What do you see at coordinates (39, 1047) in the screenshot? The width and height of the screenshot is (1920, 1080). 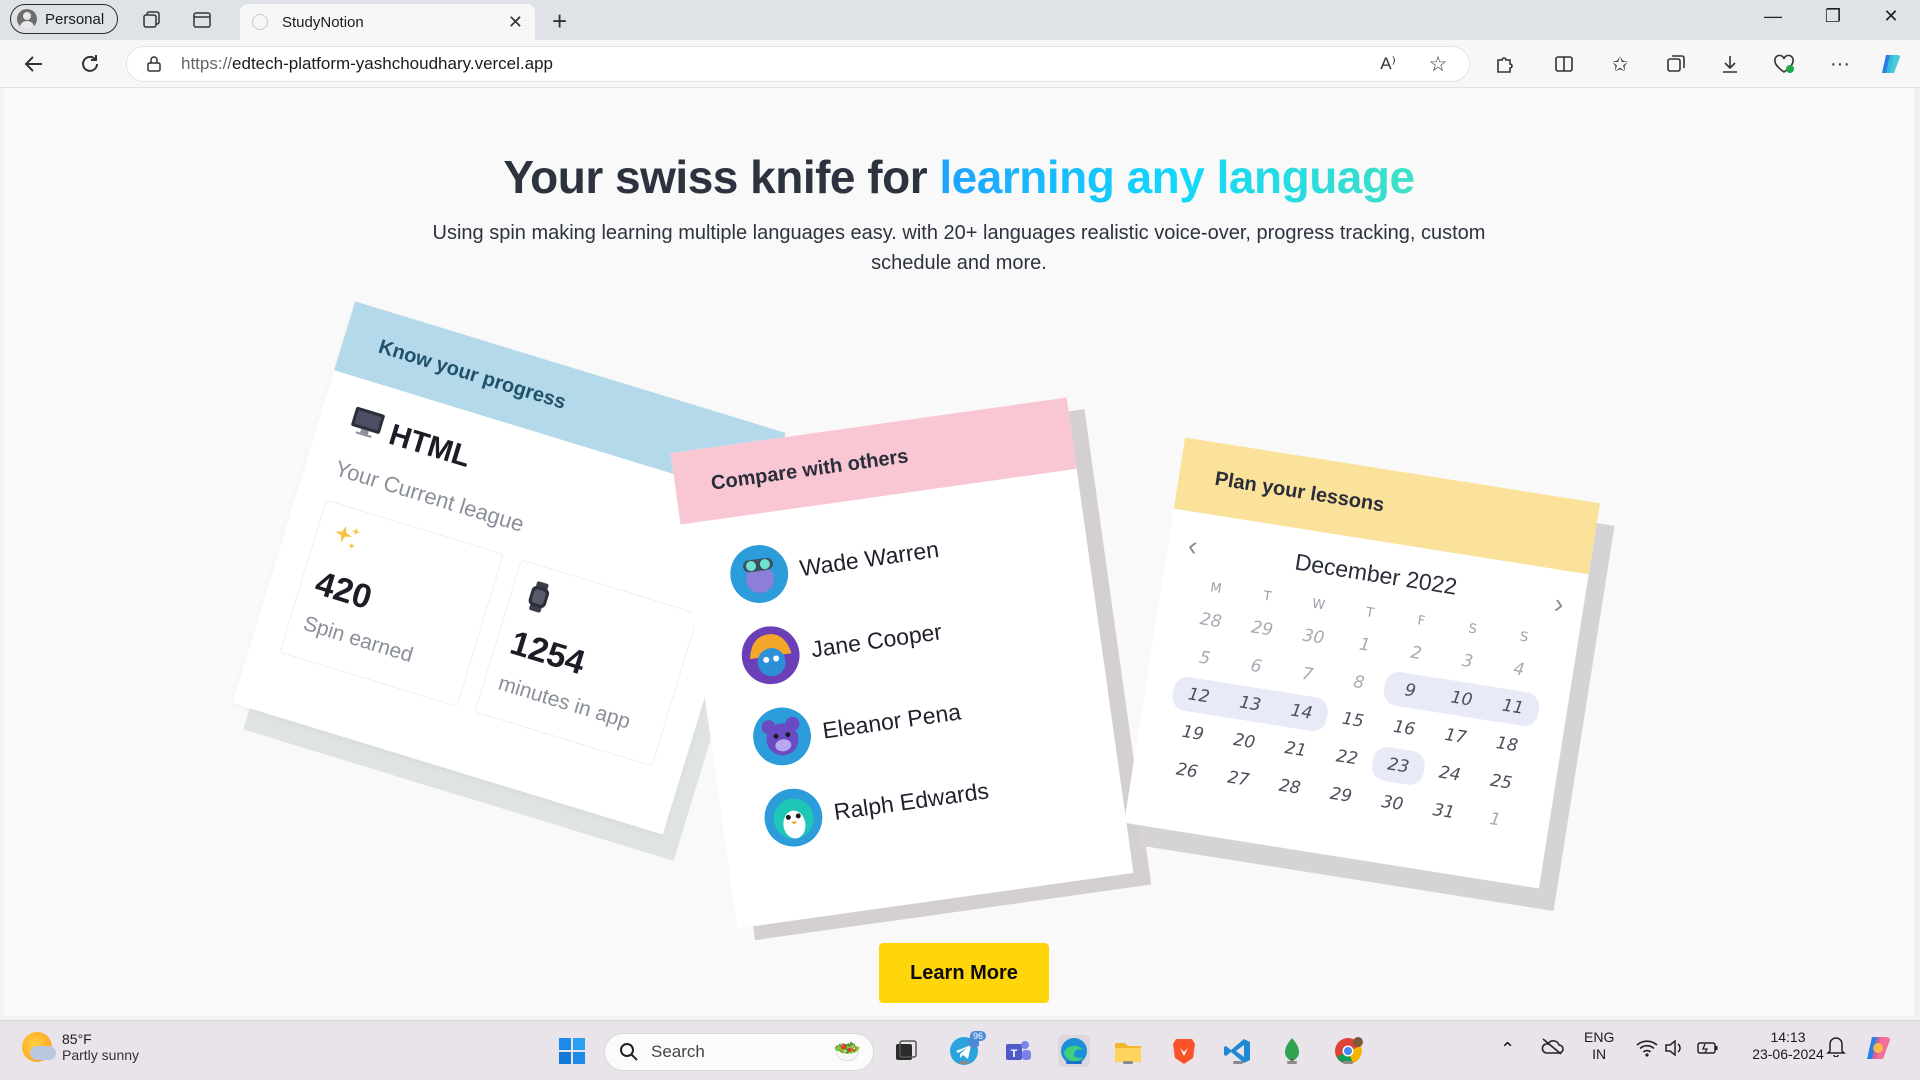 I see `partly-sunny-icon` at bounding box center [39, 1047].